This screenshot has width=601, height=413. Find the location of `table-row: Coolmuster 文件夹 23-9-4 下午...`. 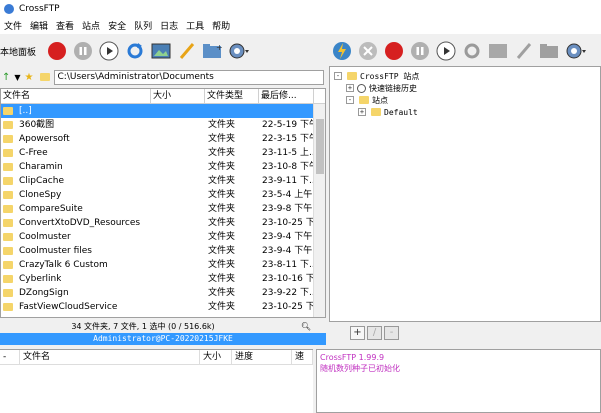

table-row: Coolmuster 文件夹 23-9-4 下午... is located at coordinates (163, 237).